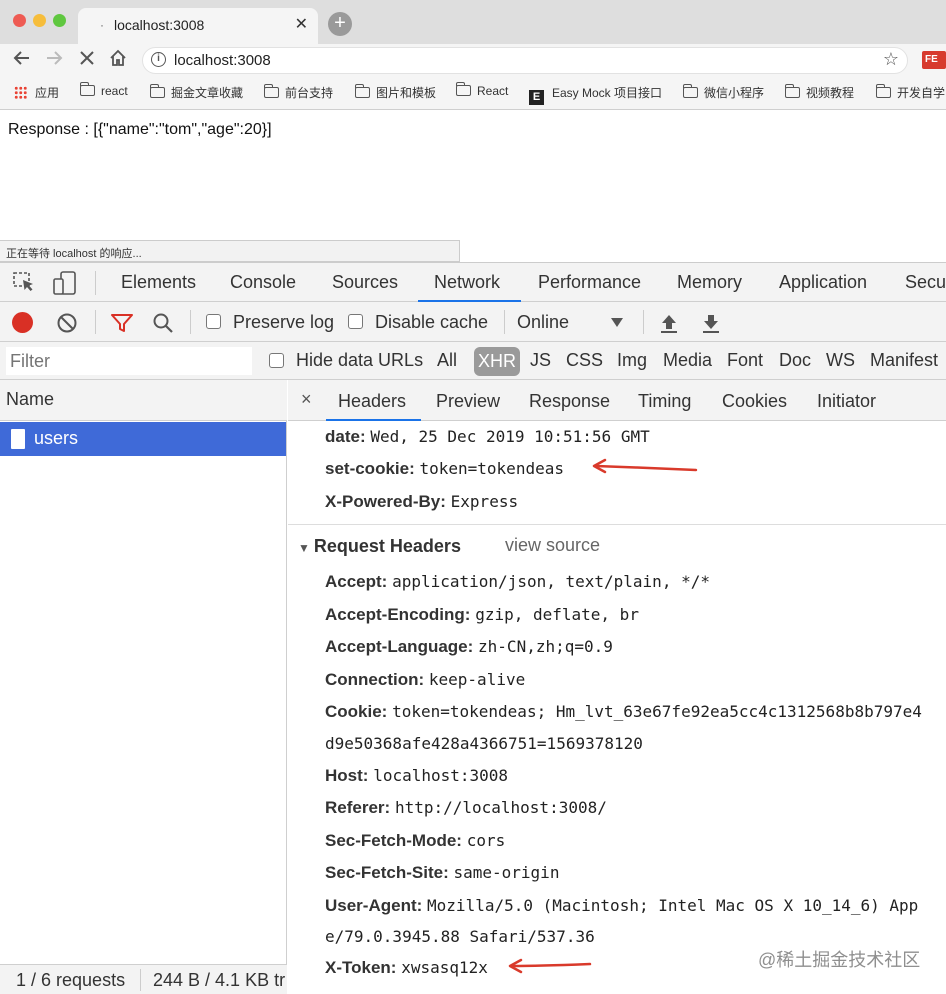 This screenshot has height=994, width=946. I want to click on import-har-icon, so click(669, 325).